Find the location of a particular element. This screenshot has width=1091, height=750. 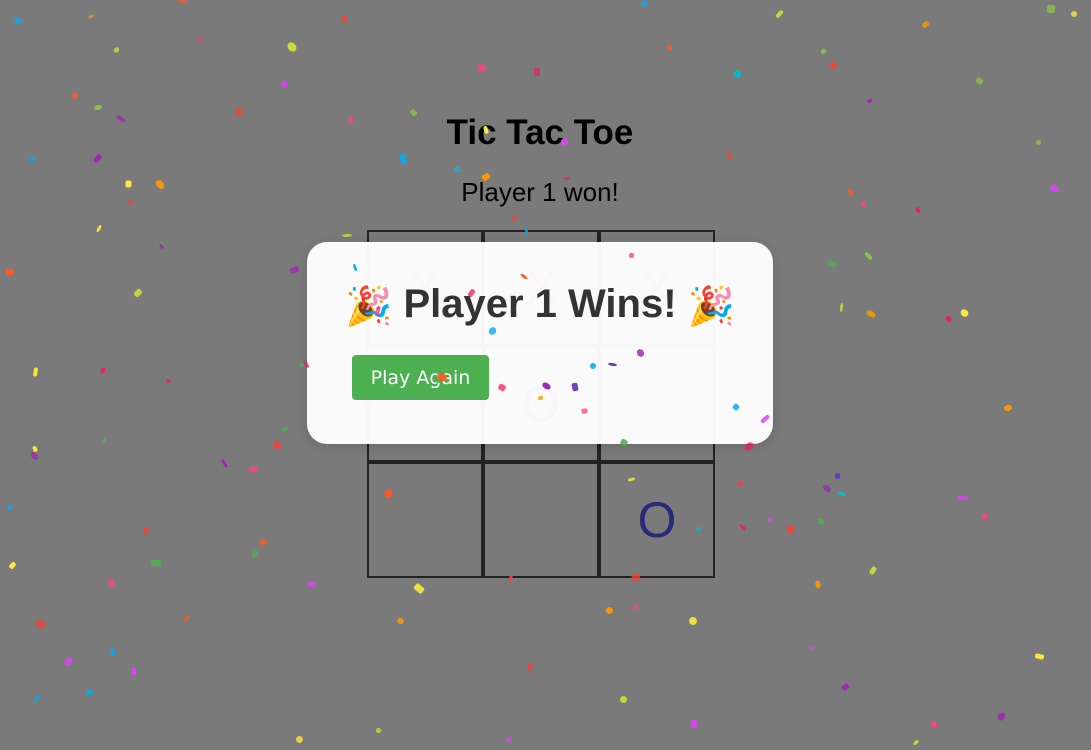

win-heading-text: Player 1 Wins! is located at coordinates (540, 304).